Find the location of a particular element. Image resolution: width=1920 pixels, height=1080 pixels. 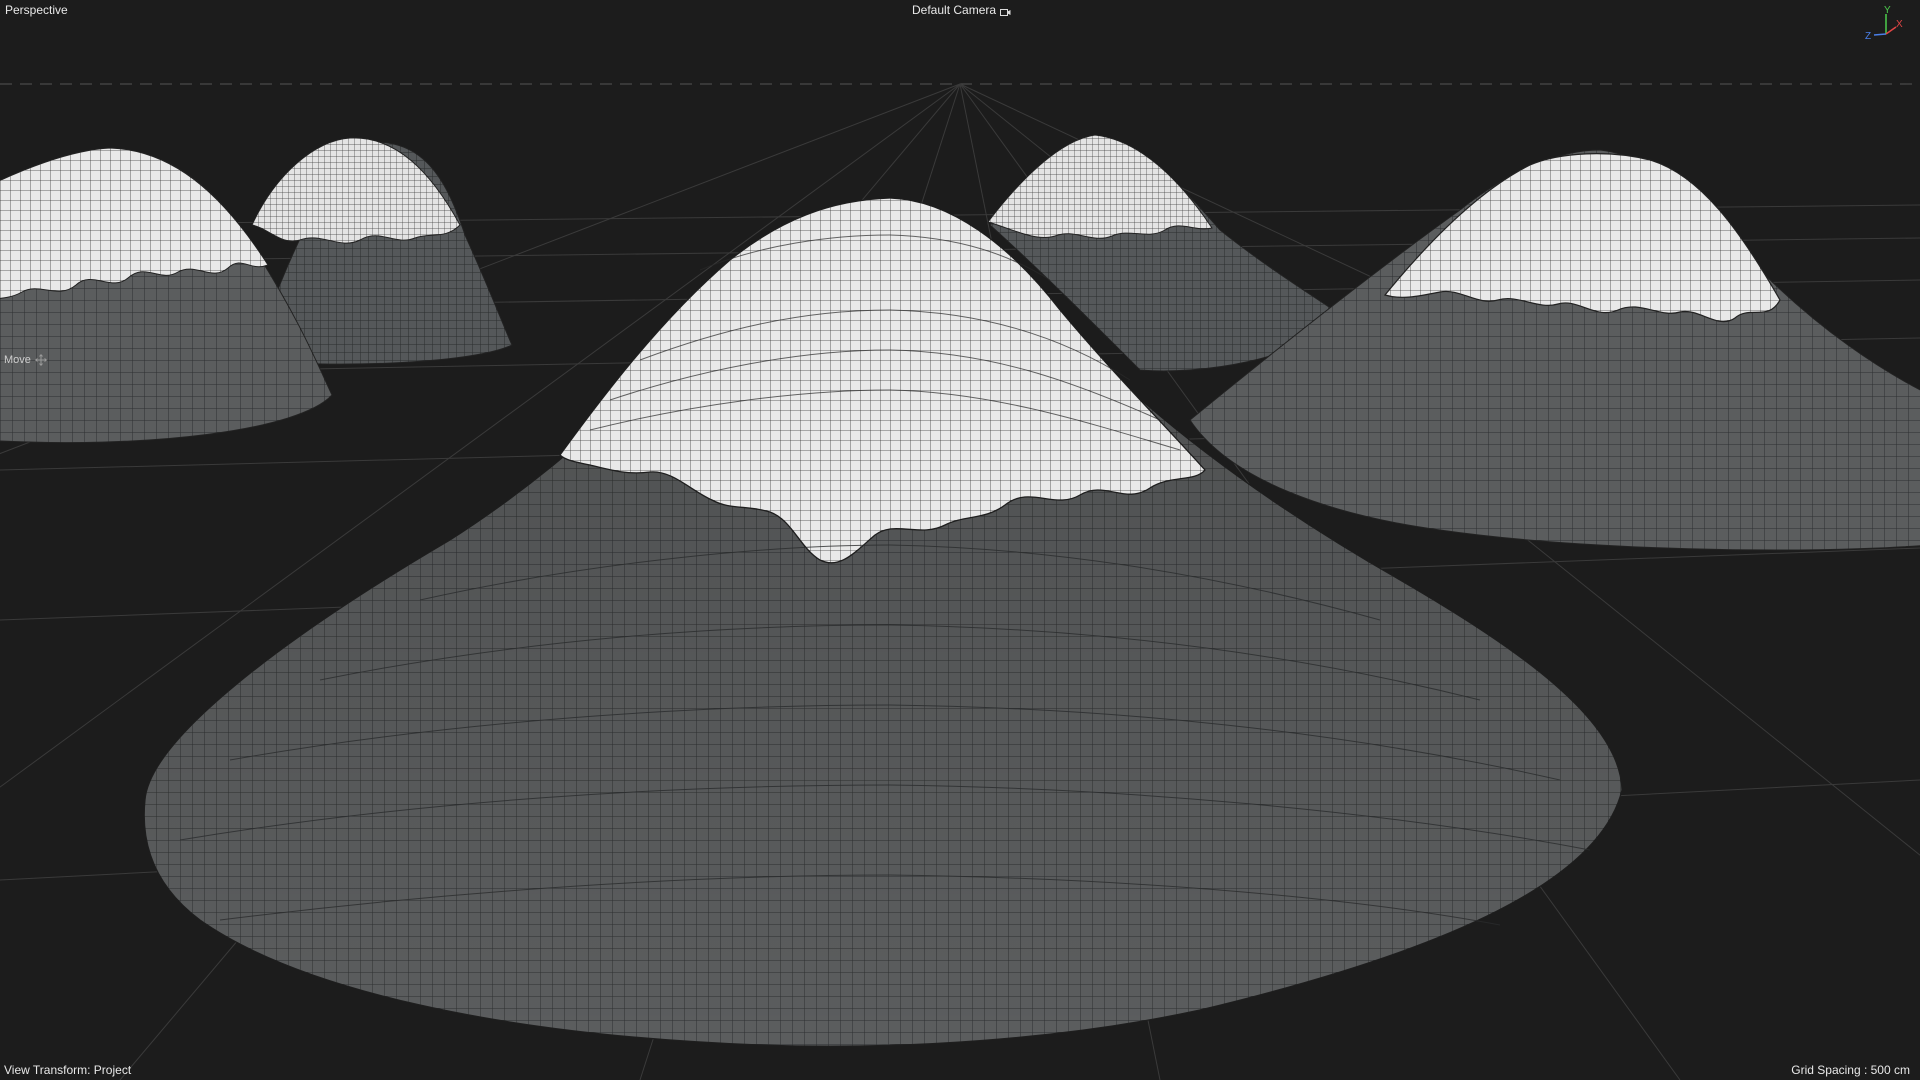

axis-x-line is located at coordinates (1891, 30).